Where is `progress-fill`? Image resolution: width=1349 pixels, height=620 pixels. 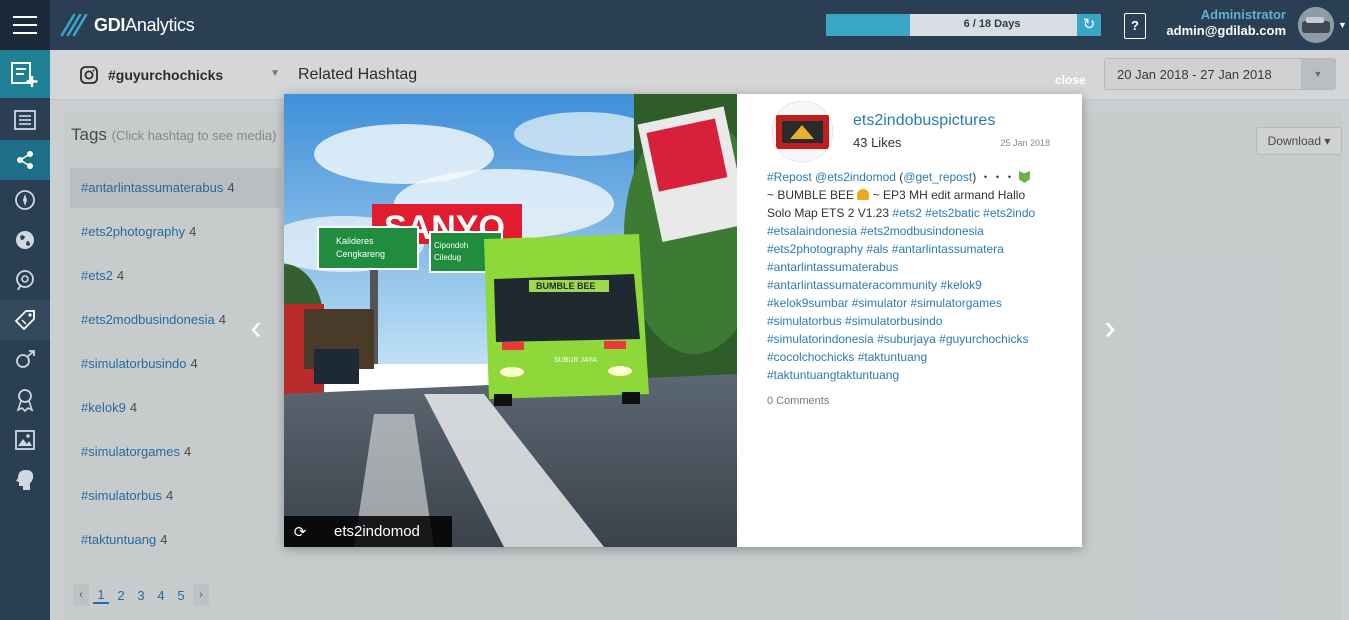 progress-fill is located at coordinates (868, 25).